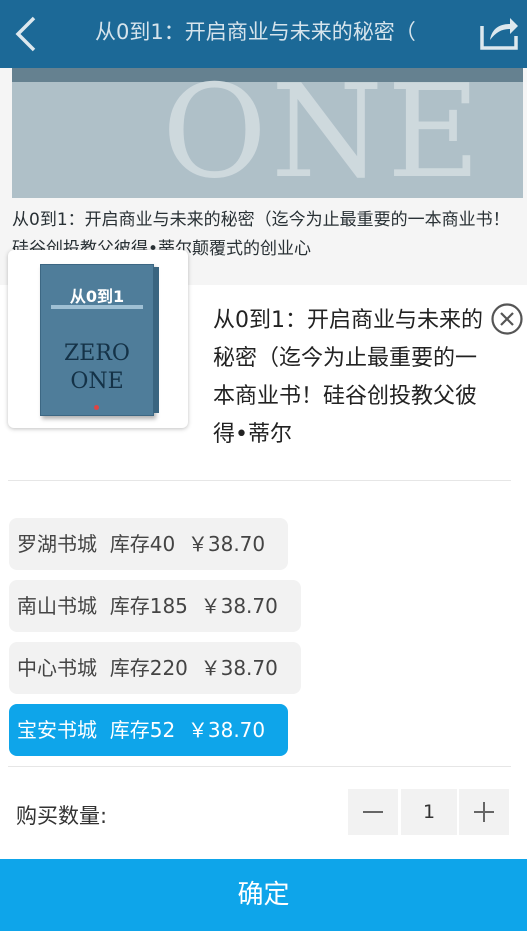 The height and width of the screenshot is (931, 527). Describe the element at coordinates (507, 319) in the screenshot. I see `close-icon` at that location.